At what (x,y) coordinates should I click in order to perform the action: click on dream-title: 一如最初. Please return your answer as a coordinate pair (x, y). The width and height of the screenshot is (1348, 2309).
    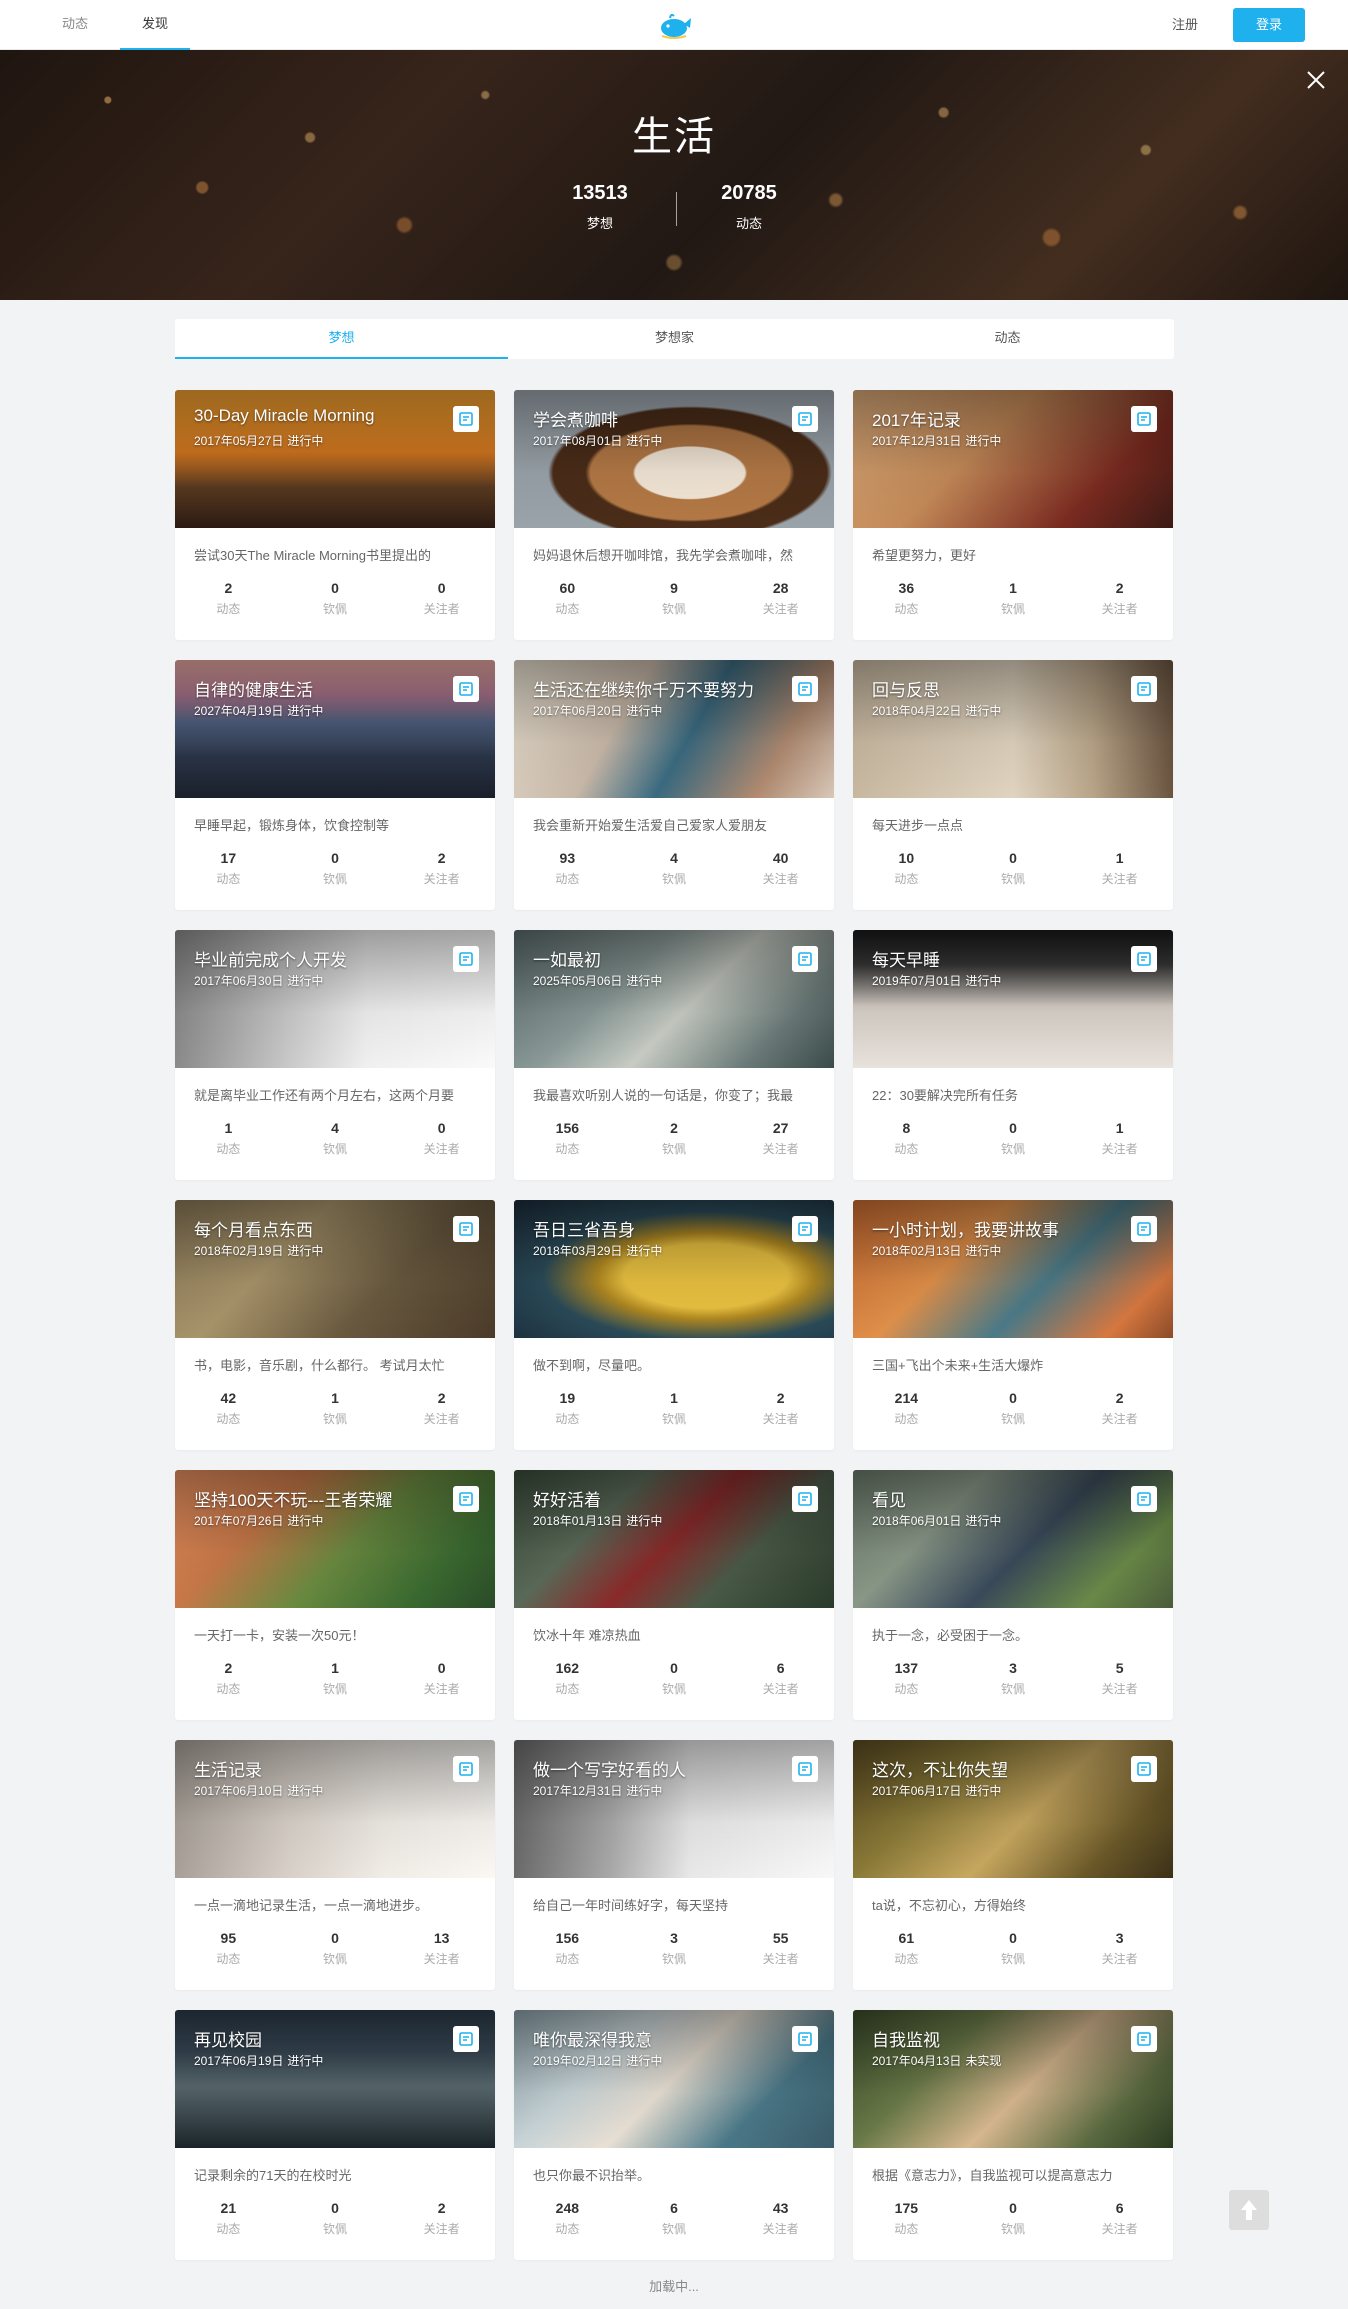
    Looking at the image, I should click on (567, 958).